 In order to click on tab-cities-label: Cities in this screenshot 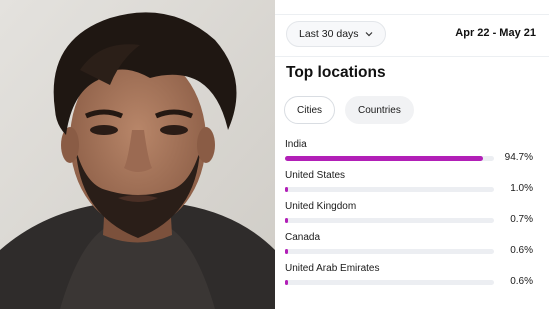, I will do `click(310, 110)`.